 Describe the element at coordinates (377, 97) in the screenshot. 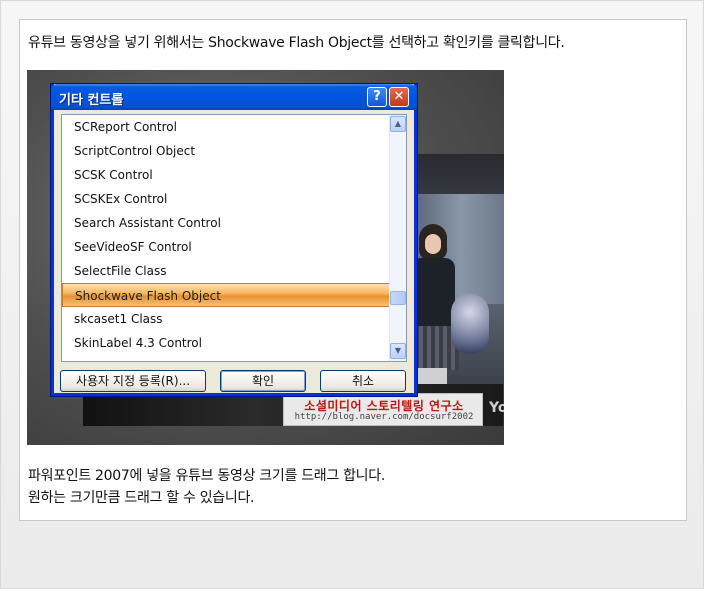

I see `help-button: ?` at that location.